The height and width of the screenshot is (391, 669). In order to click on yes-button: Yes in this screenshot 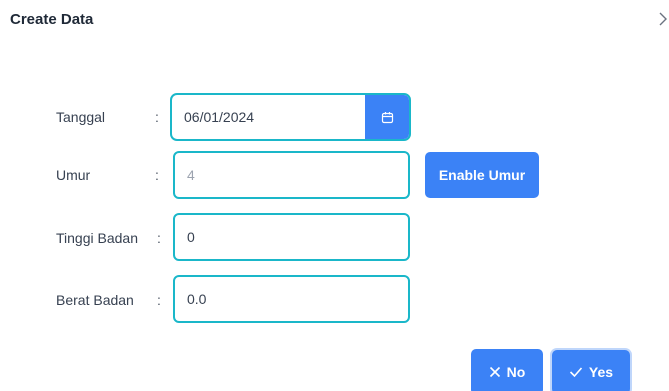, I will do `click(591, 370)`.